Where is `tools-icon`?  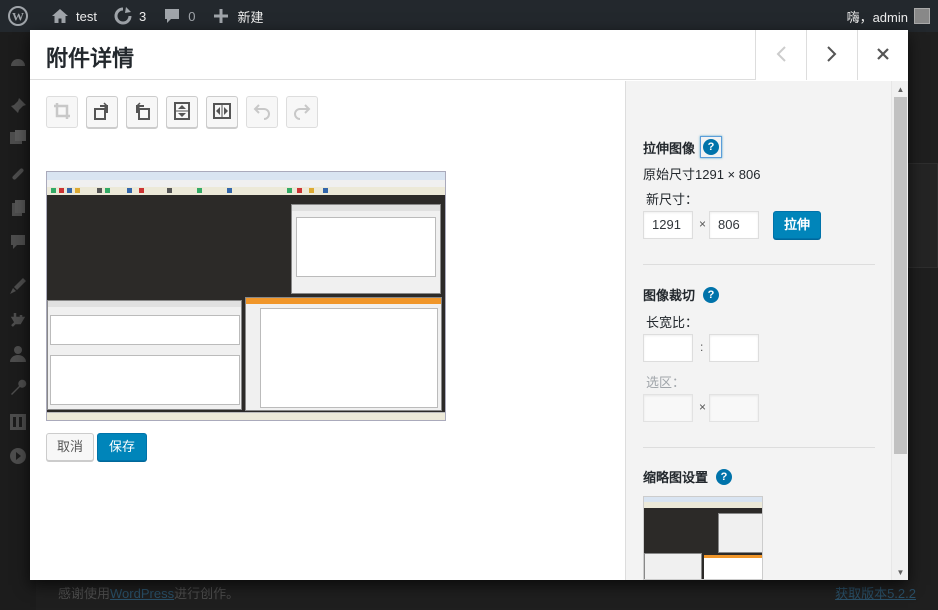
tools-icon is located at coordinates (18, 388).